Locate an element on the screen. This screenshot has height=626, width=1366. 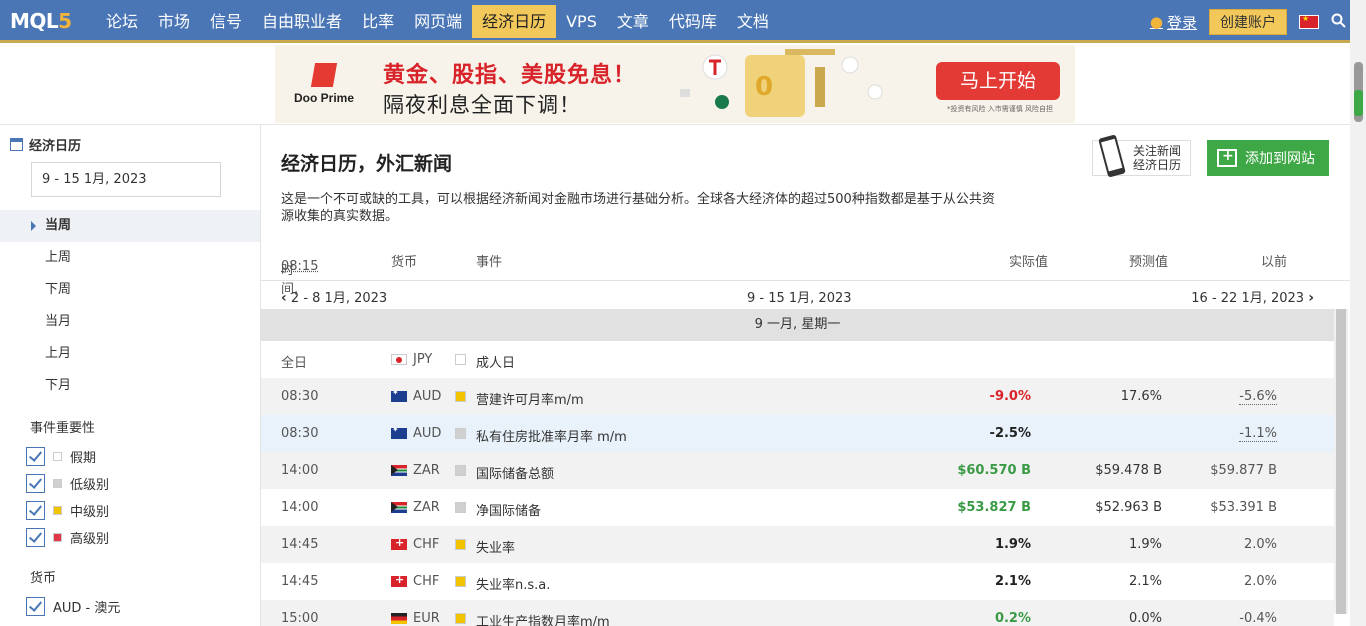
scroll-indicator-icon is located at coordinates (1358, 103).